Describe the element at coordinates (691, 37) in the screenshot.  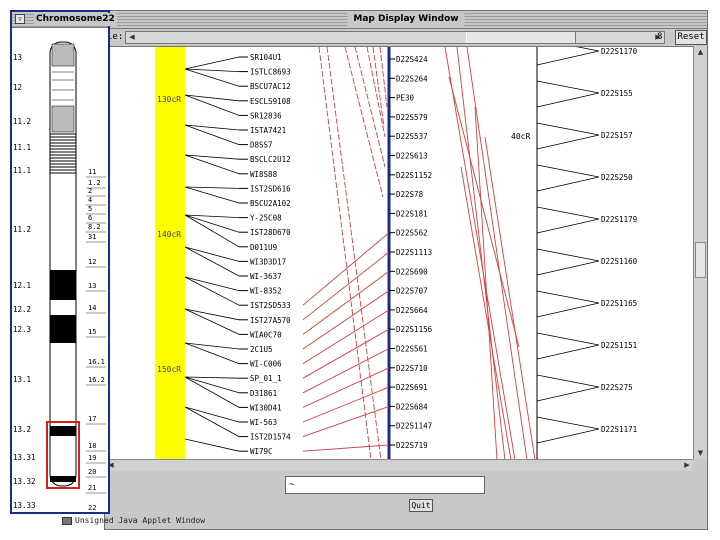
I see `reset-button: Reset` at that location.